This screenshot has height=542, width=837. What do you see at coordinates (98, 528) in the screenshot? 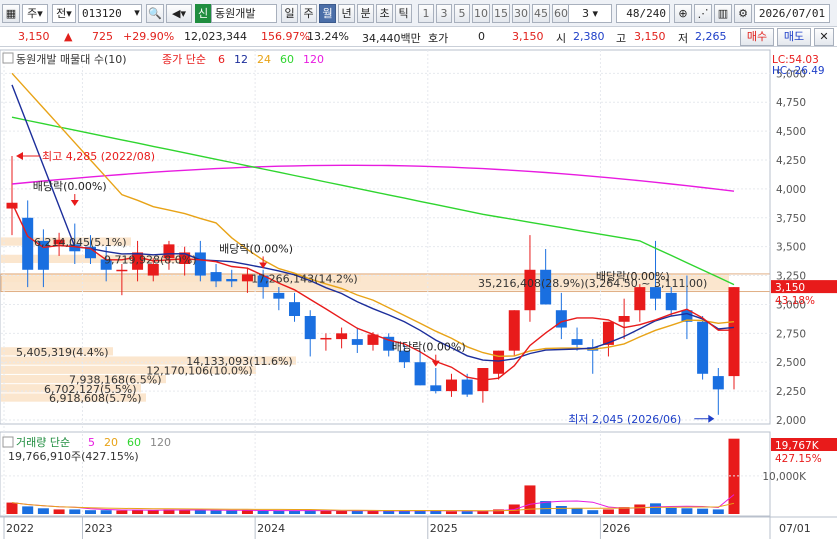
I see `x-tick-label: 2023` at bounding box center [98, 528].